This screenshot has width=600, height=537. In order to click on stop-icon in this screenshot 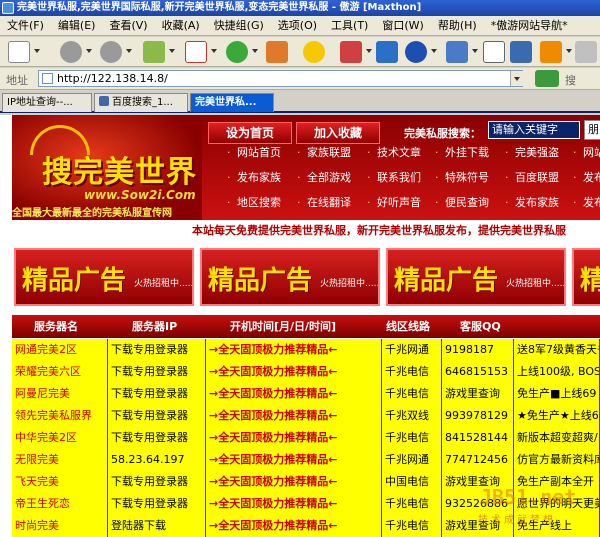, I will do `click(196, 52)`.